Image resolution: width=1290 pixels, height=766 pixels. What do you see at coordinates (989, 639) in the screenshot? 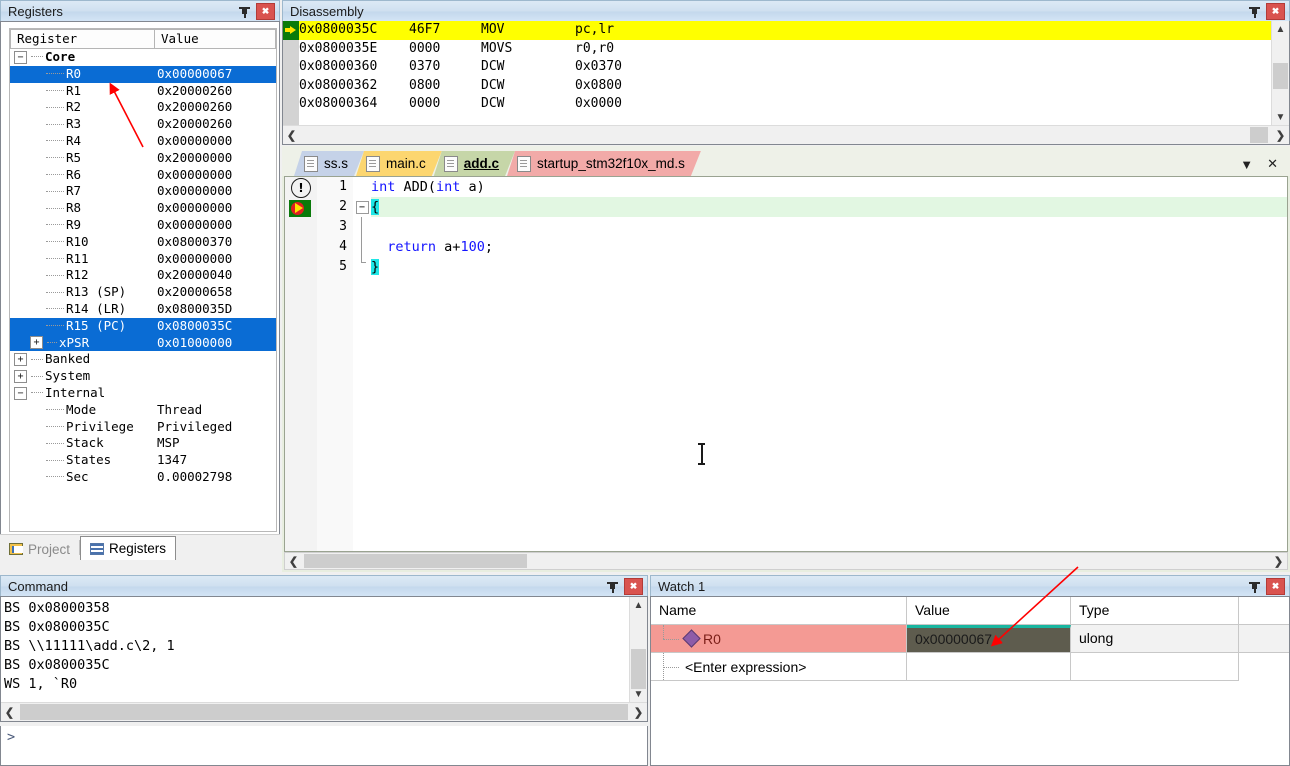
I see `watch-value-cell: 0x00000067` at bounding box center [989, 639].